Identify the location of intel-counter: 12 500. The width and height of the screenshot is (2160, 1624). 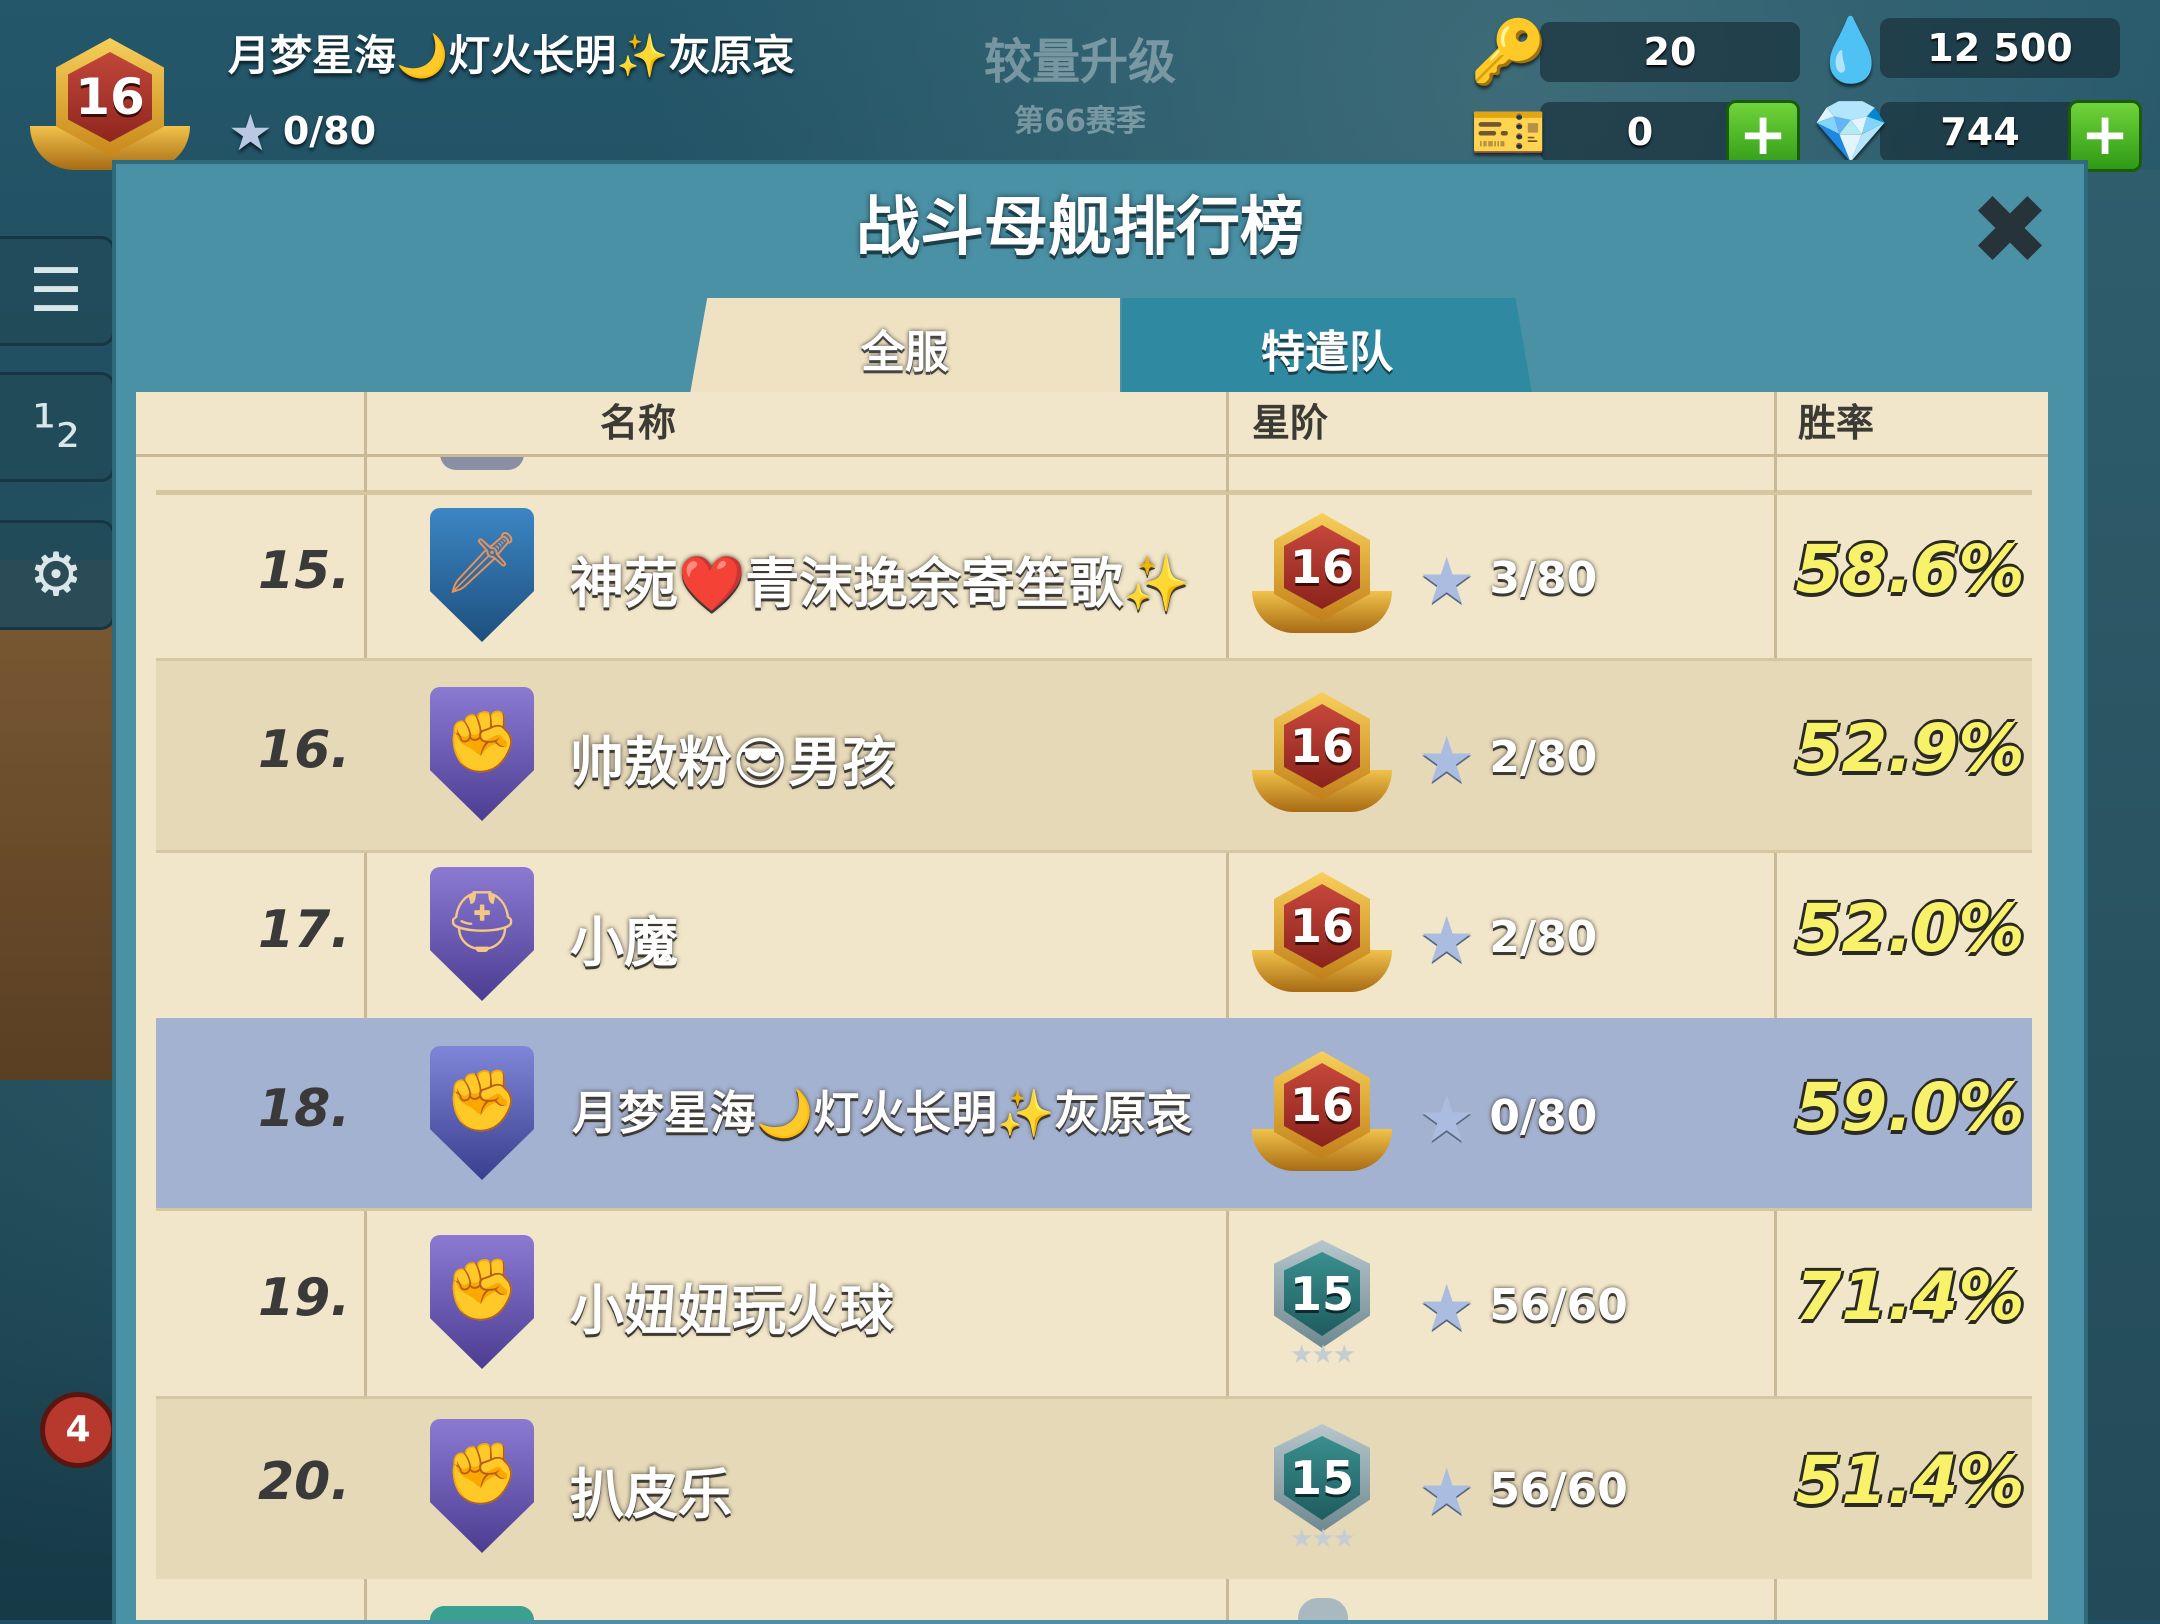
(2000, 48).